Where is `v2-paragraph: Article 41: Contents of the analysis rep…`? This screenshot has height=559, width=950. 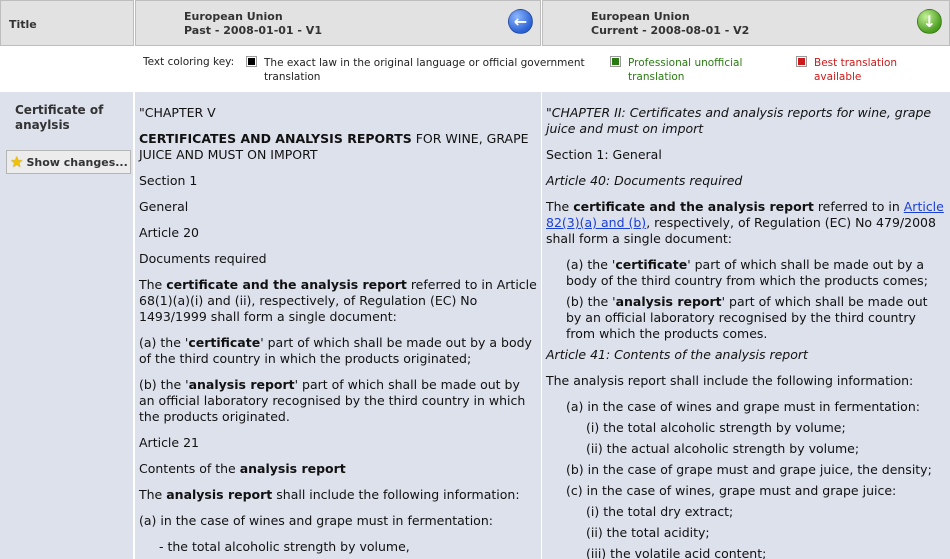
v2-paragraph: Article 41: Contents of the analysis rep… is located at coordinates (746, 355).